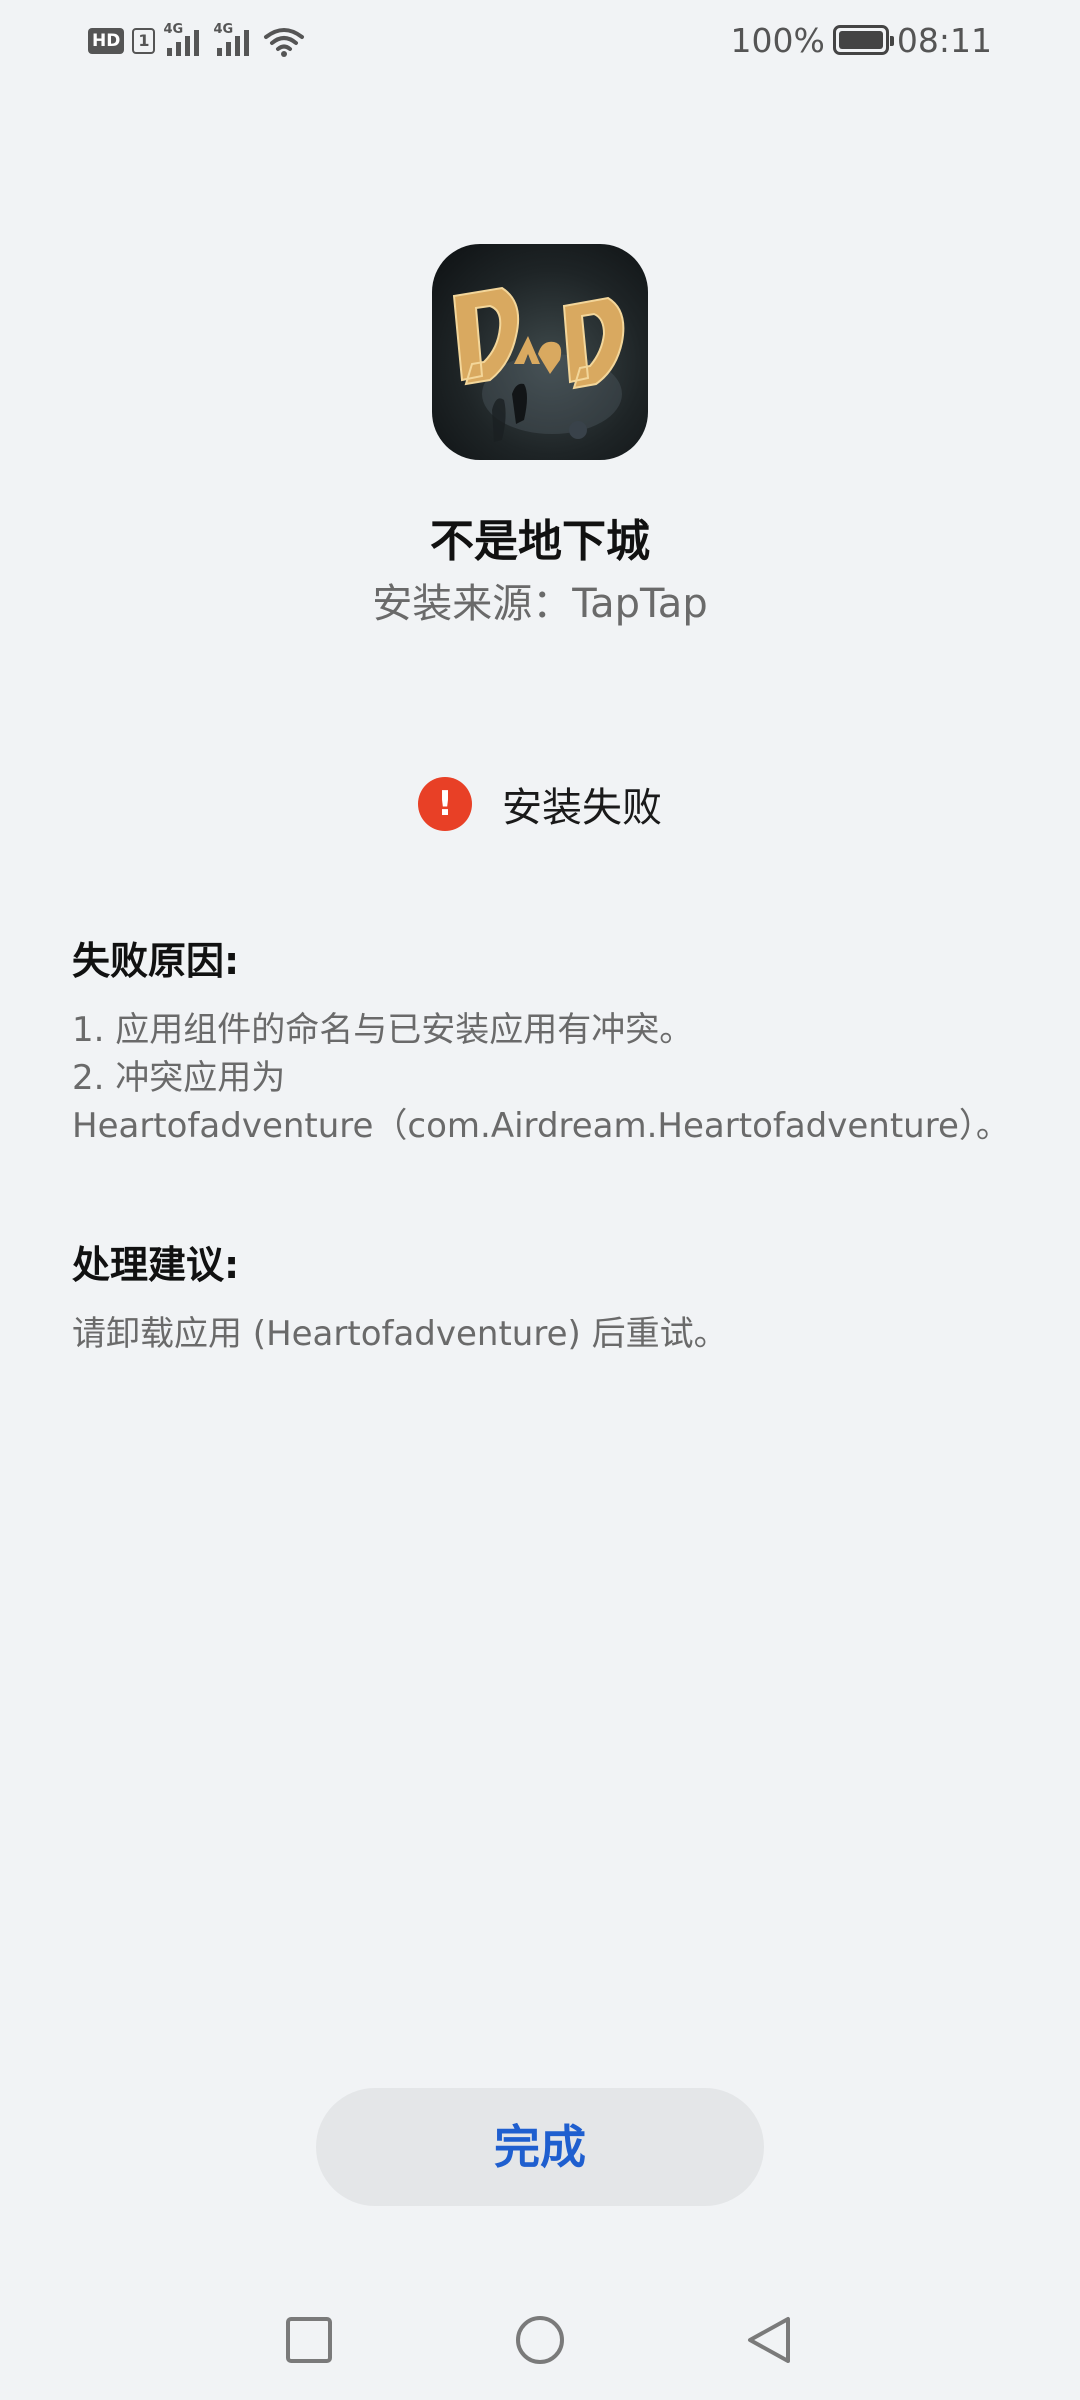 The width and height of the screenshot is (1080, 2400). I want to click on advice-title: 处理建议:, so click(156, 1265).